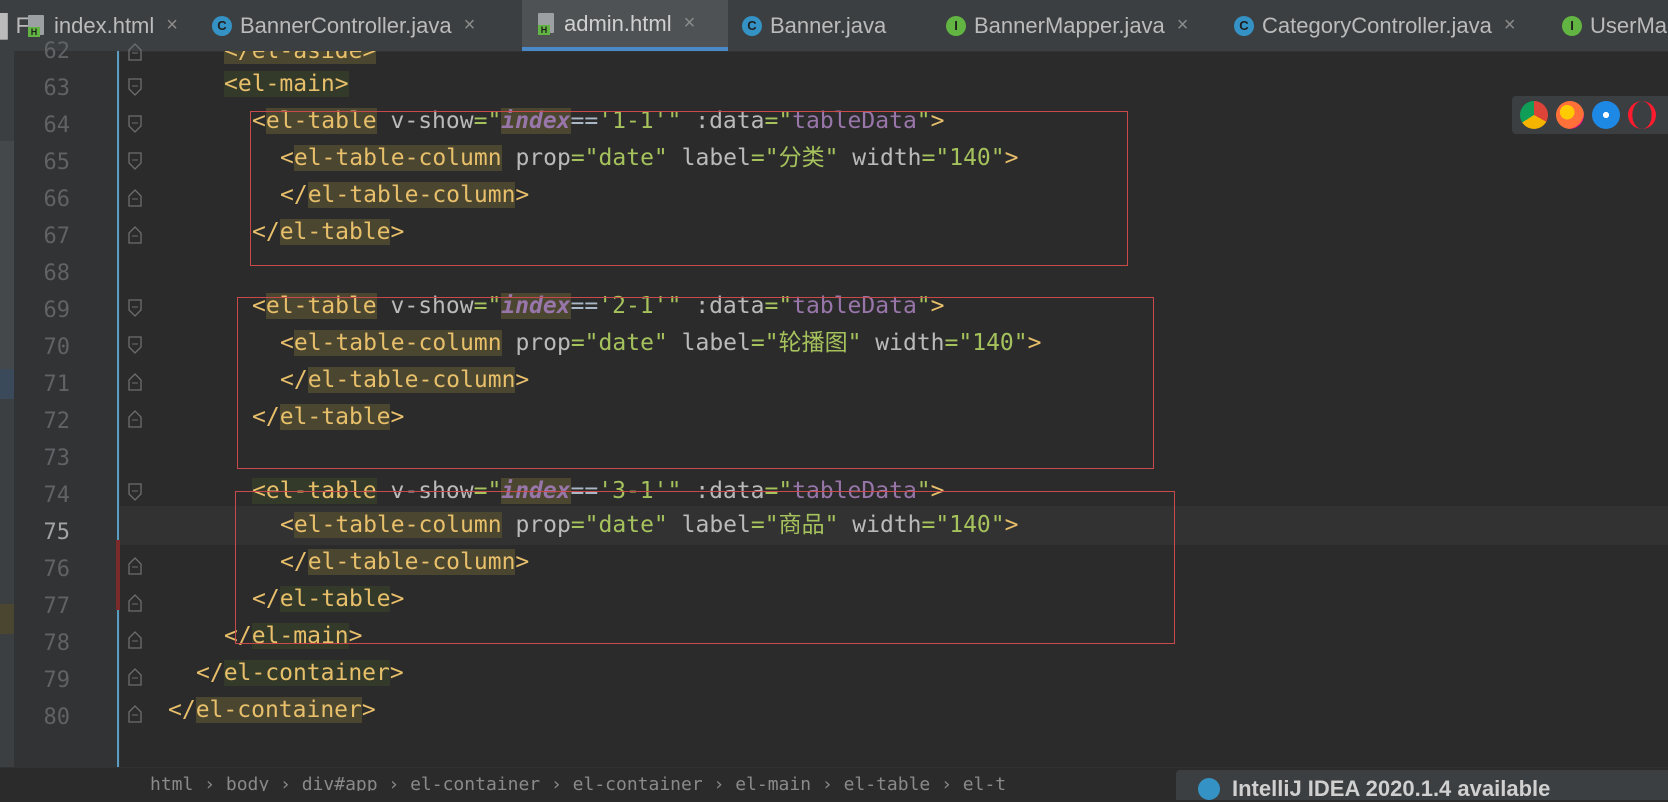 This screenshot has height=802, width=1668. What do you see at coordinates (1629, 25) in the screenshot?
I see `tab-label: UserMa` at bounding box center [1629, 25].